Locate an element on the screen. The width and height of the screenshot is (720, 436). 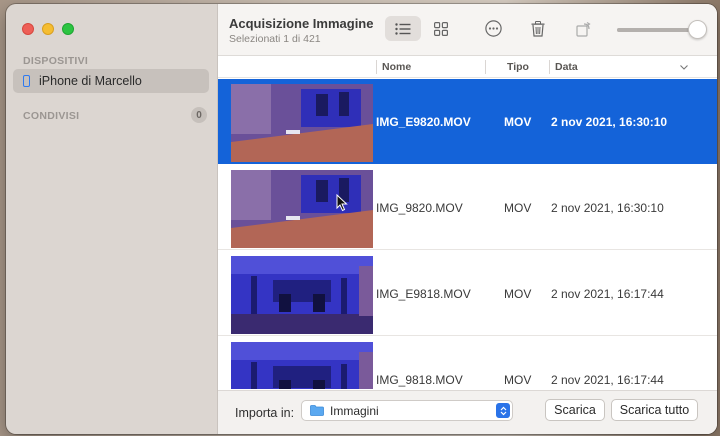
thumbnail-size-slider is located at coordinates (656, 30).